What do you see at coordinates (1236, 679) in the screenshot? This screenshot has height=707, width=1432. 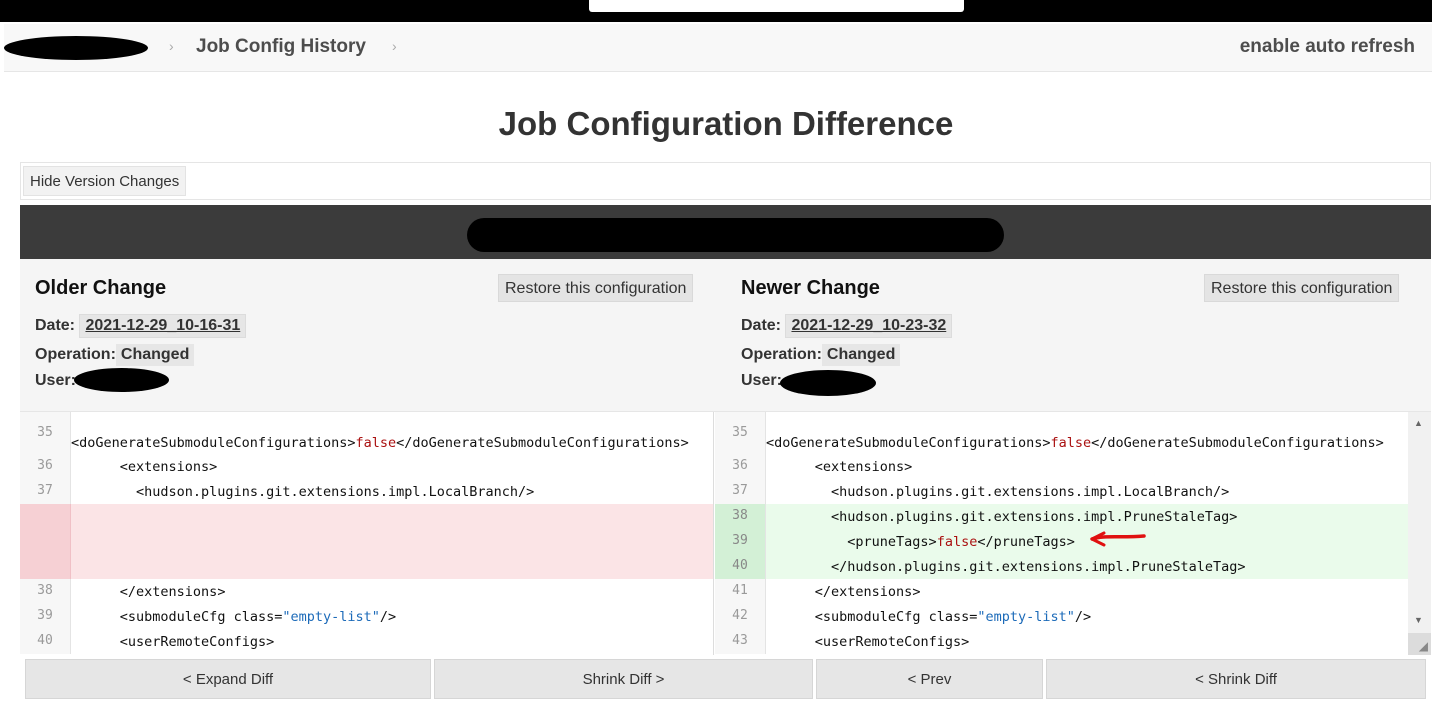 I see `shrink-diff-back-button: < Shrink Diff` at bounding box center [1236, 679].